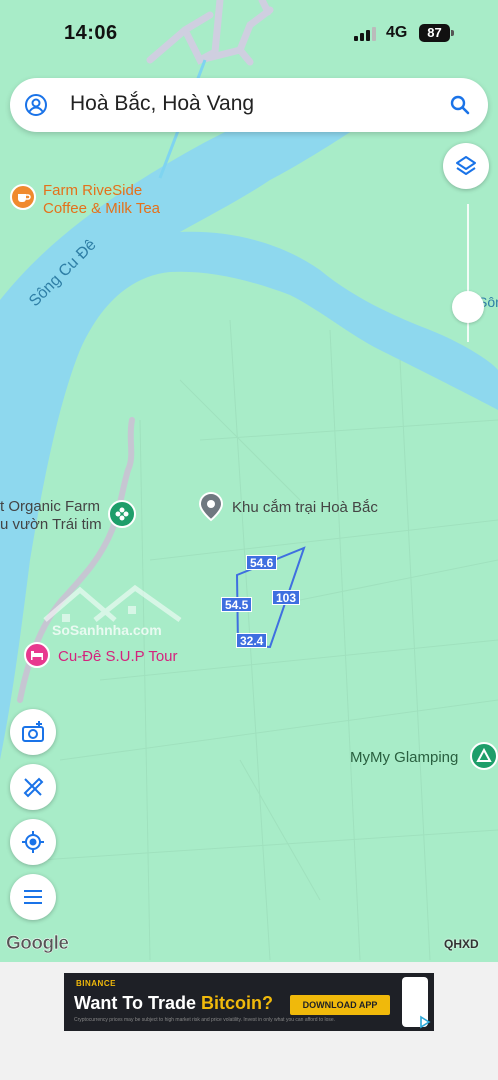 The height and width of the screenshot is (1080, 498). I want to click on zoom-slider-handle, so click(468, 307).